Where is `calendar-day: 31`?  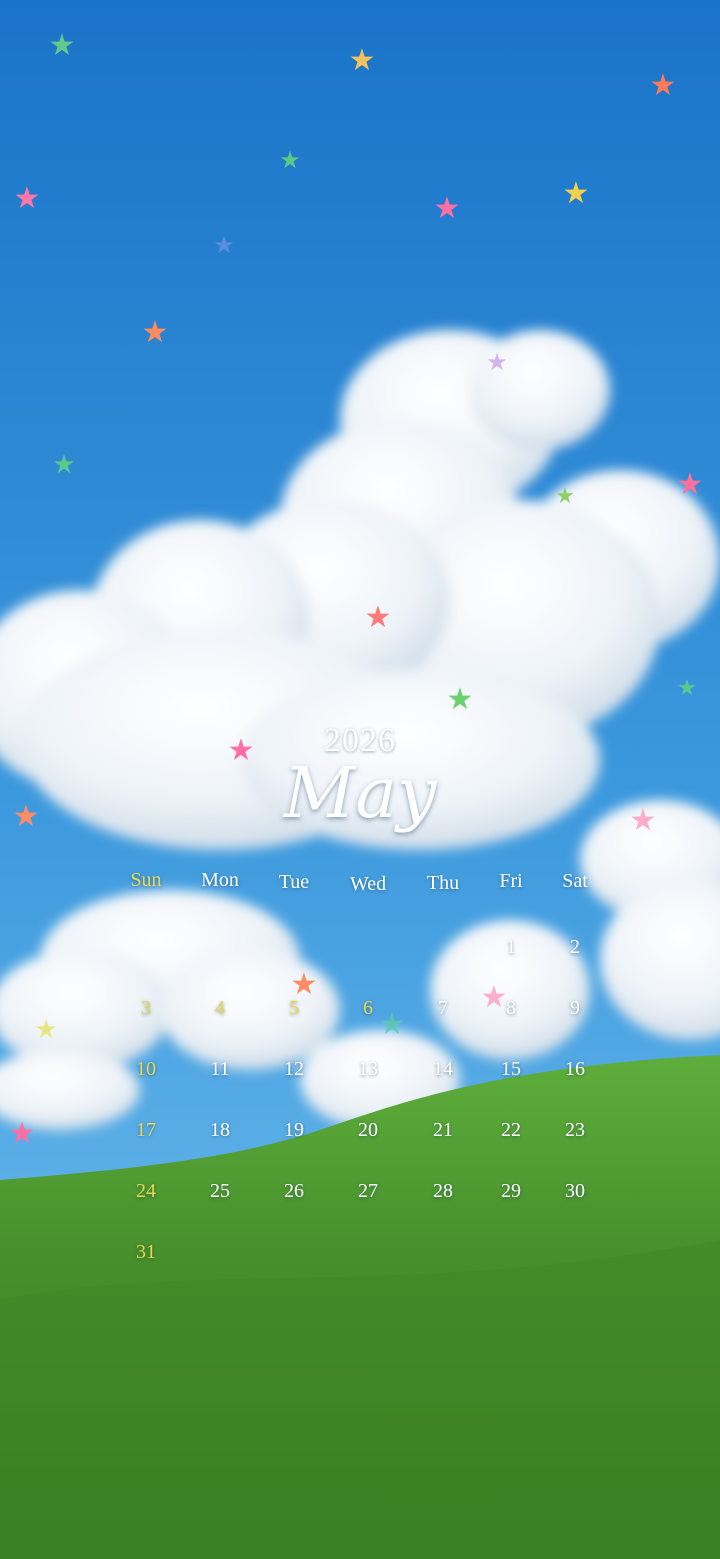
calendar-day: 31 is located at coordinates (146, 1252).